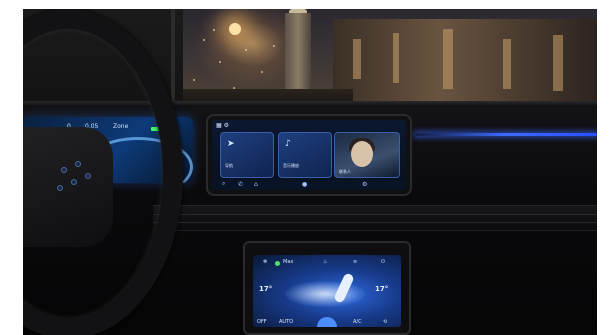  I want to click on grid-icon: ▦ ⚙, so click(222, 125).